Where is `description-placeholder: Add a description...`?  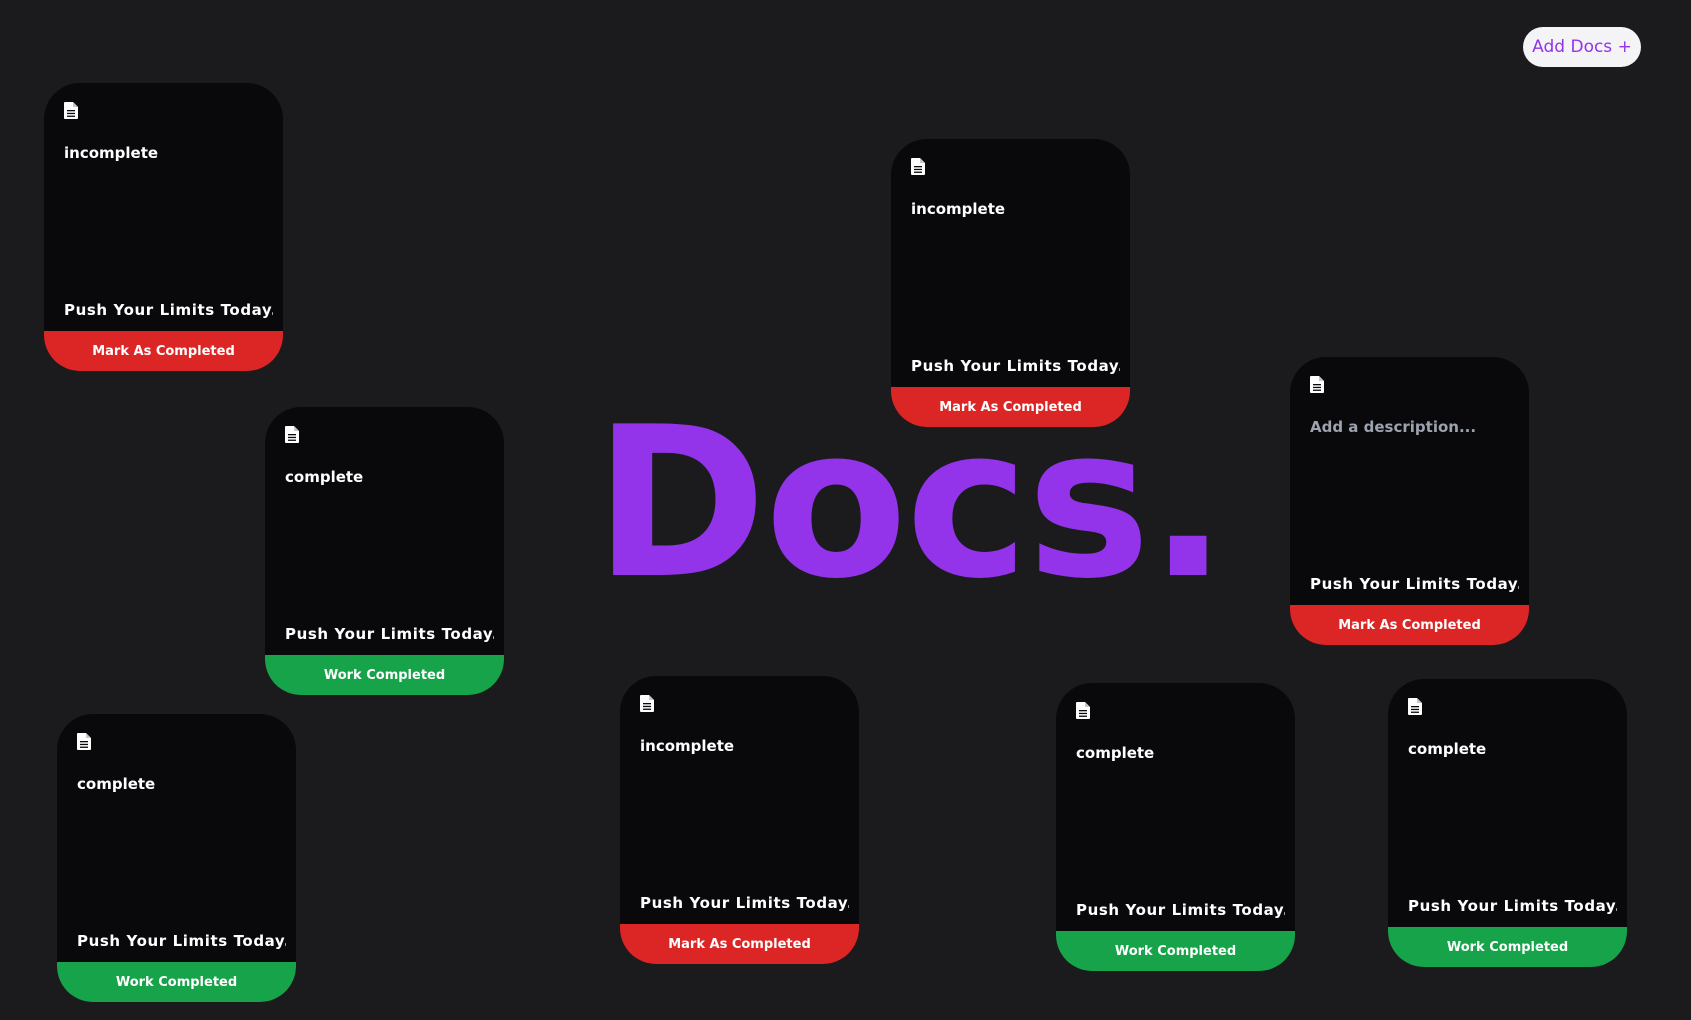
description-placeholder: Add a description... is located at coordinates (1411, 427).